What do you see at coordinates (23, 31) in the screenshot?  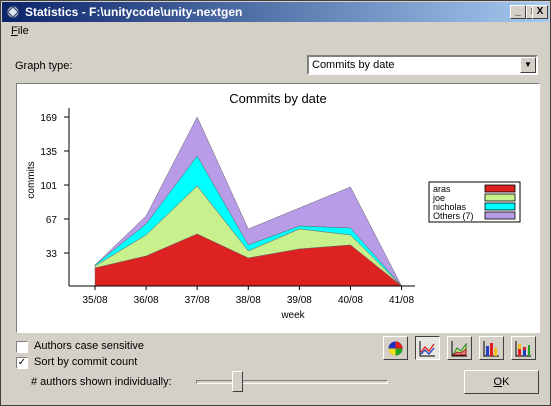 I see `menu-file-rest: ile` at bounding box center [23, 31].